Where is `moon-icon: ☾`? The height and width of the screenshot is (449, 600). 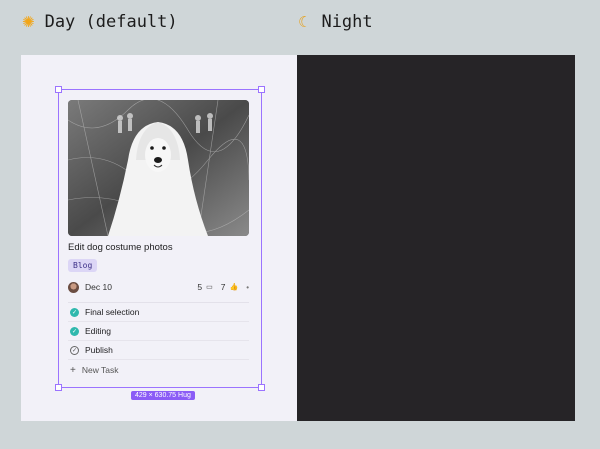 moon-icon: ☾ is located at coordinates (305, 22).